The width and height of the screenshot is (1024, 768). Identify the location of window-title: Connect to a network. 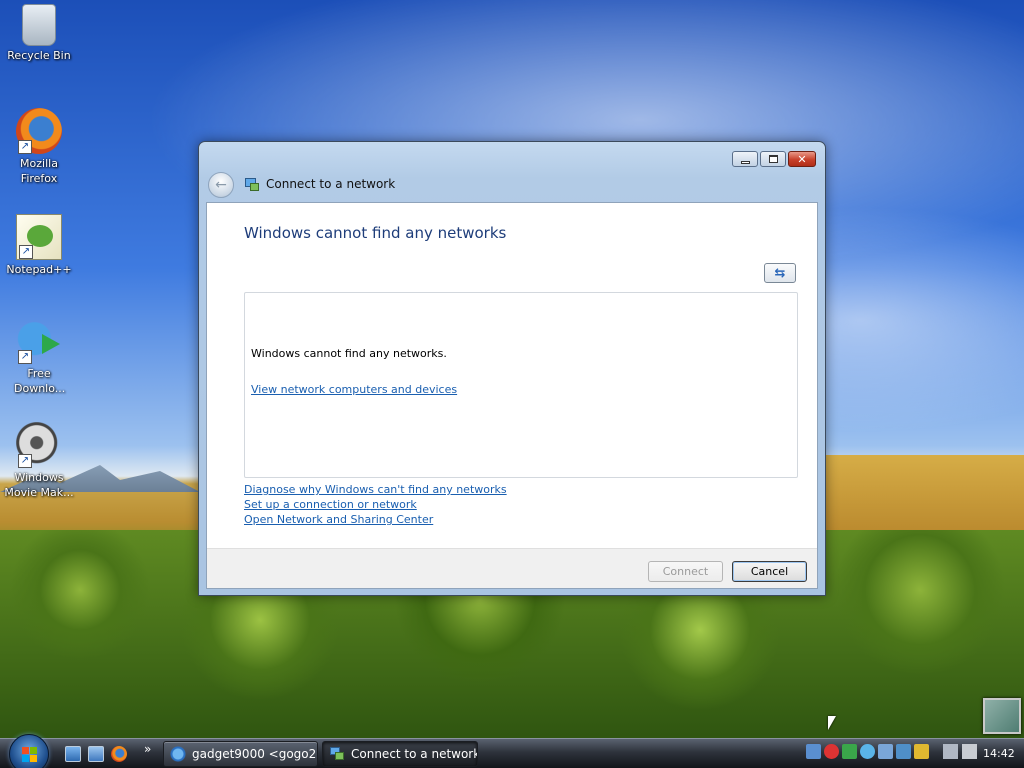
(331, 184).